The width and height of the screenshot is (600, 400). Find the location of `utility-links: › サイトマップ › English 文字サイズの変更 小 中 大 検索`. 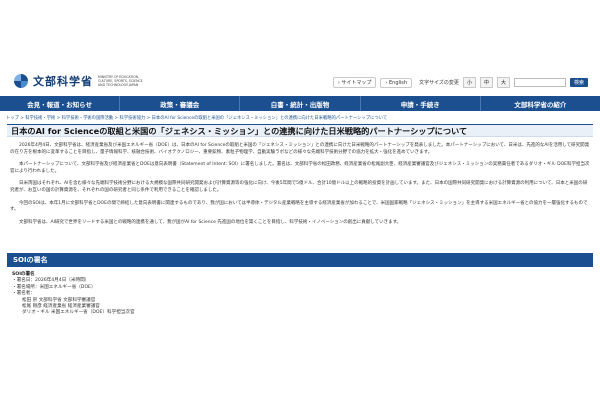

utility-links: › サイトマップ › English 文字サイズの変更 小 中 大 検索 is located at coordinates (460, 82).